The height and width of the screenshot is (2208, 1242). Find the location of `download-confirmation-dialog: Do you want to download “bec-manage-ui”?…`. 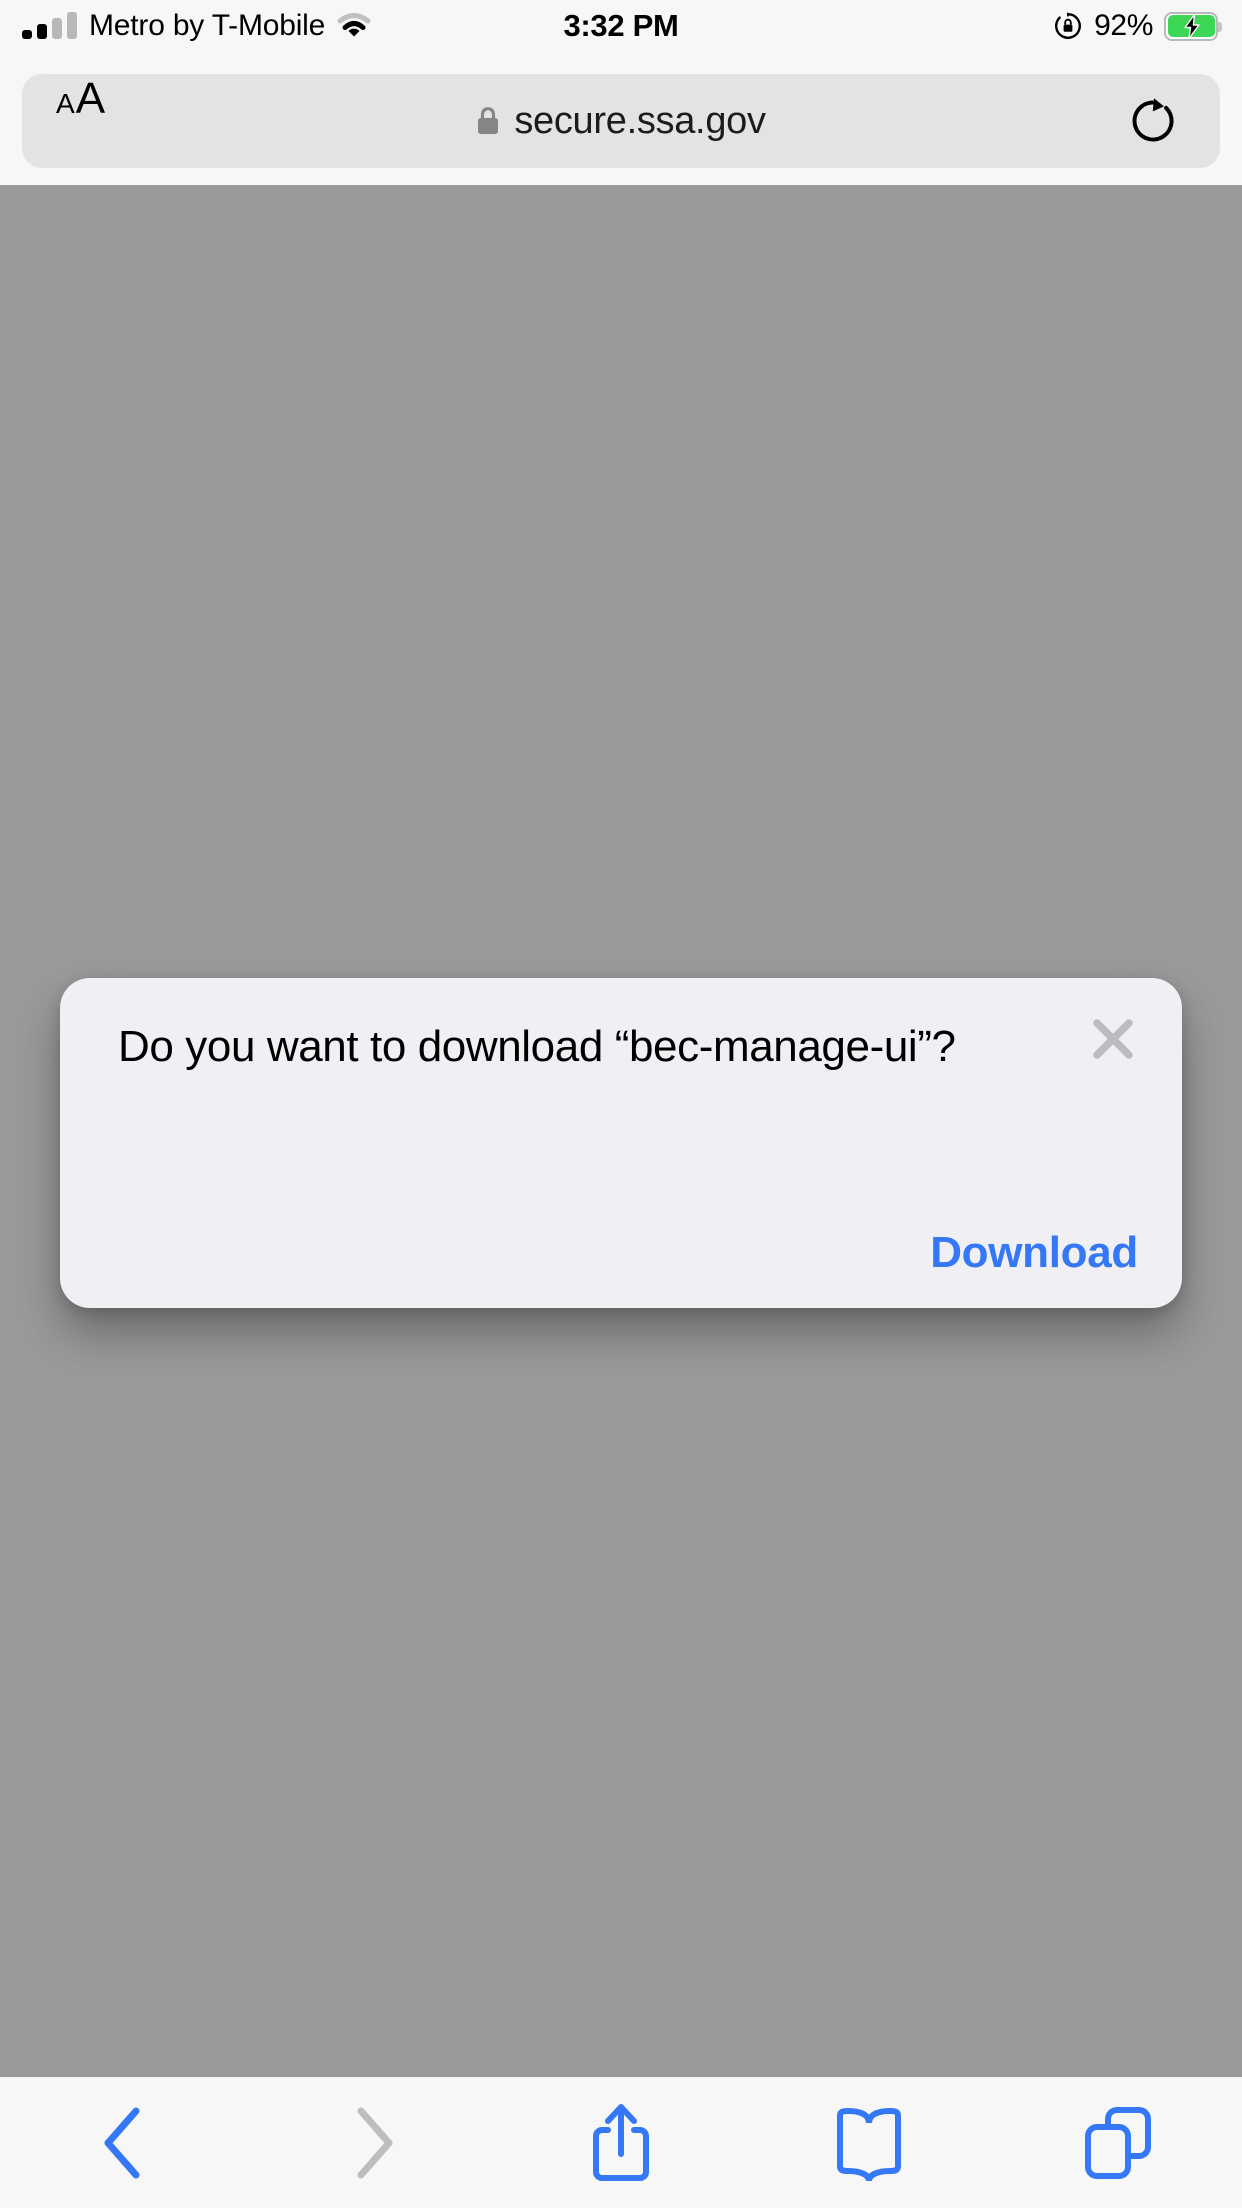

download-confirmation-dialog: Do you want to download “bec-manage-ui”?… is located at coordinates (621, 1143).